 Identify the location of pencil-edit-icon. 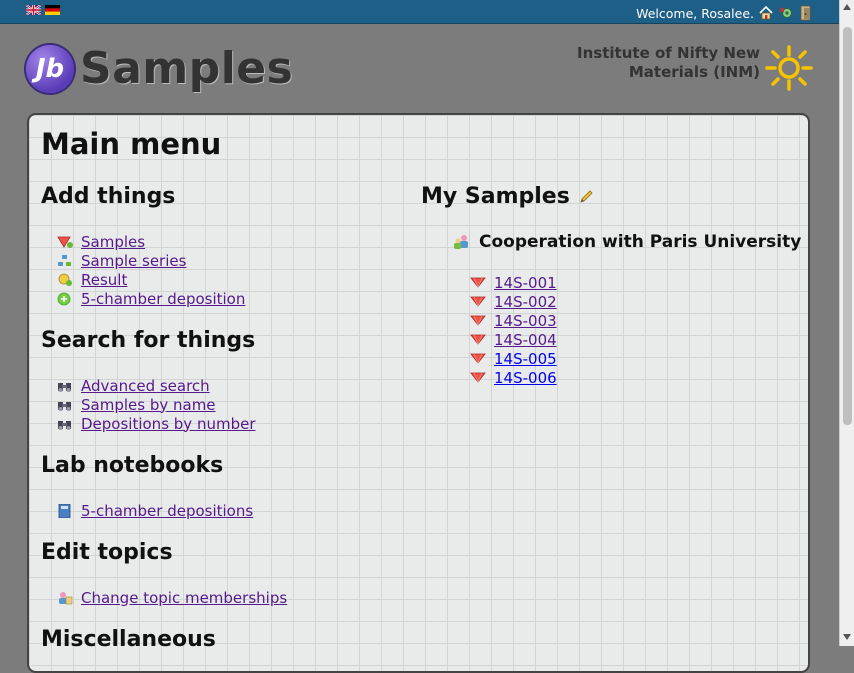
(586, 197).